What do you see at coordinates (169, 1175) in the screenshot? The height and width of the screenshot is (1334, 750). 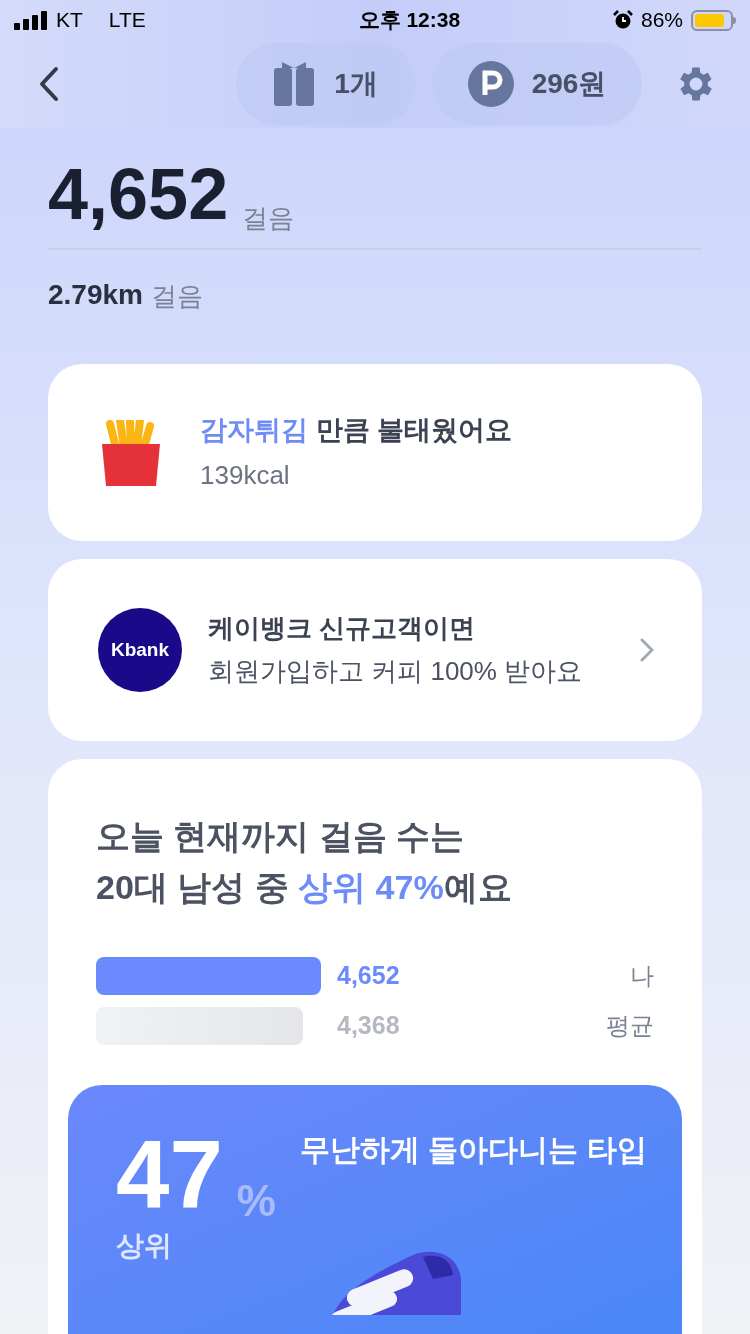 I see `percent-value: 47` at bounding box center [169, 1175].